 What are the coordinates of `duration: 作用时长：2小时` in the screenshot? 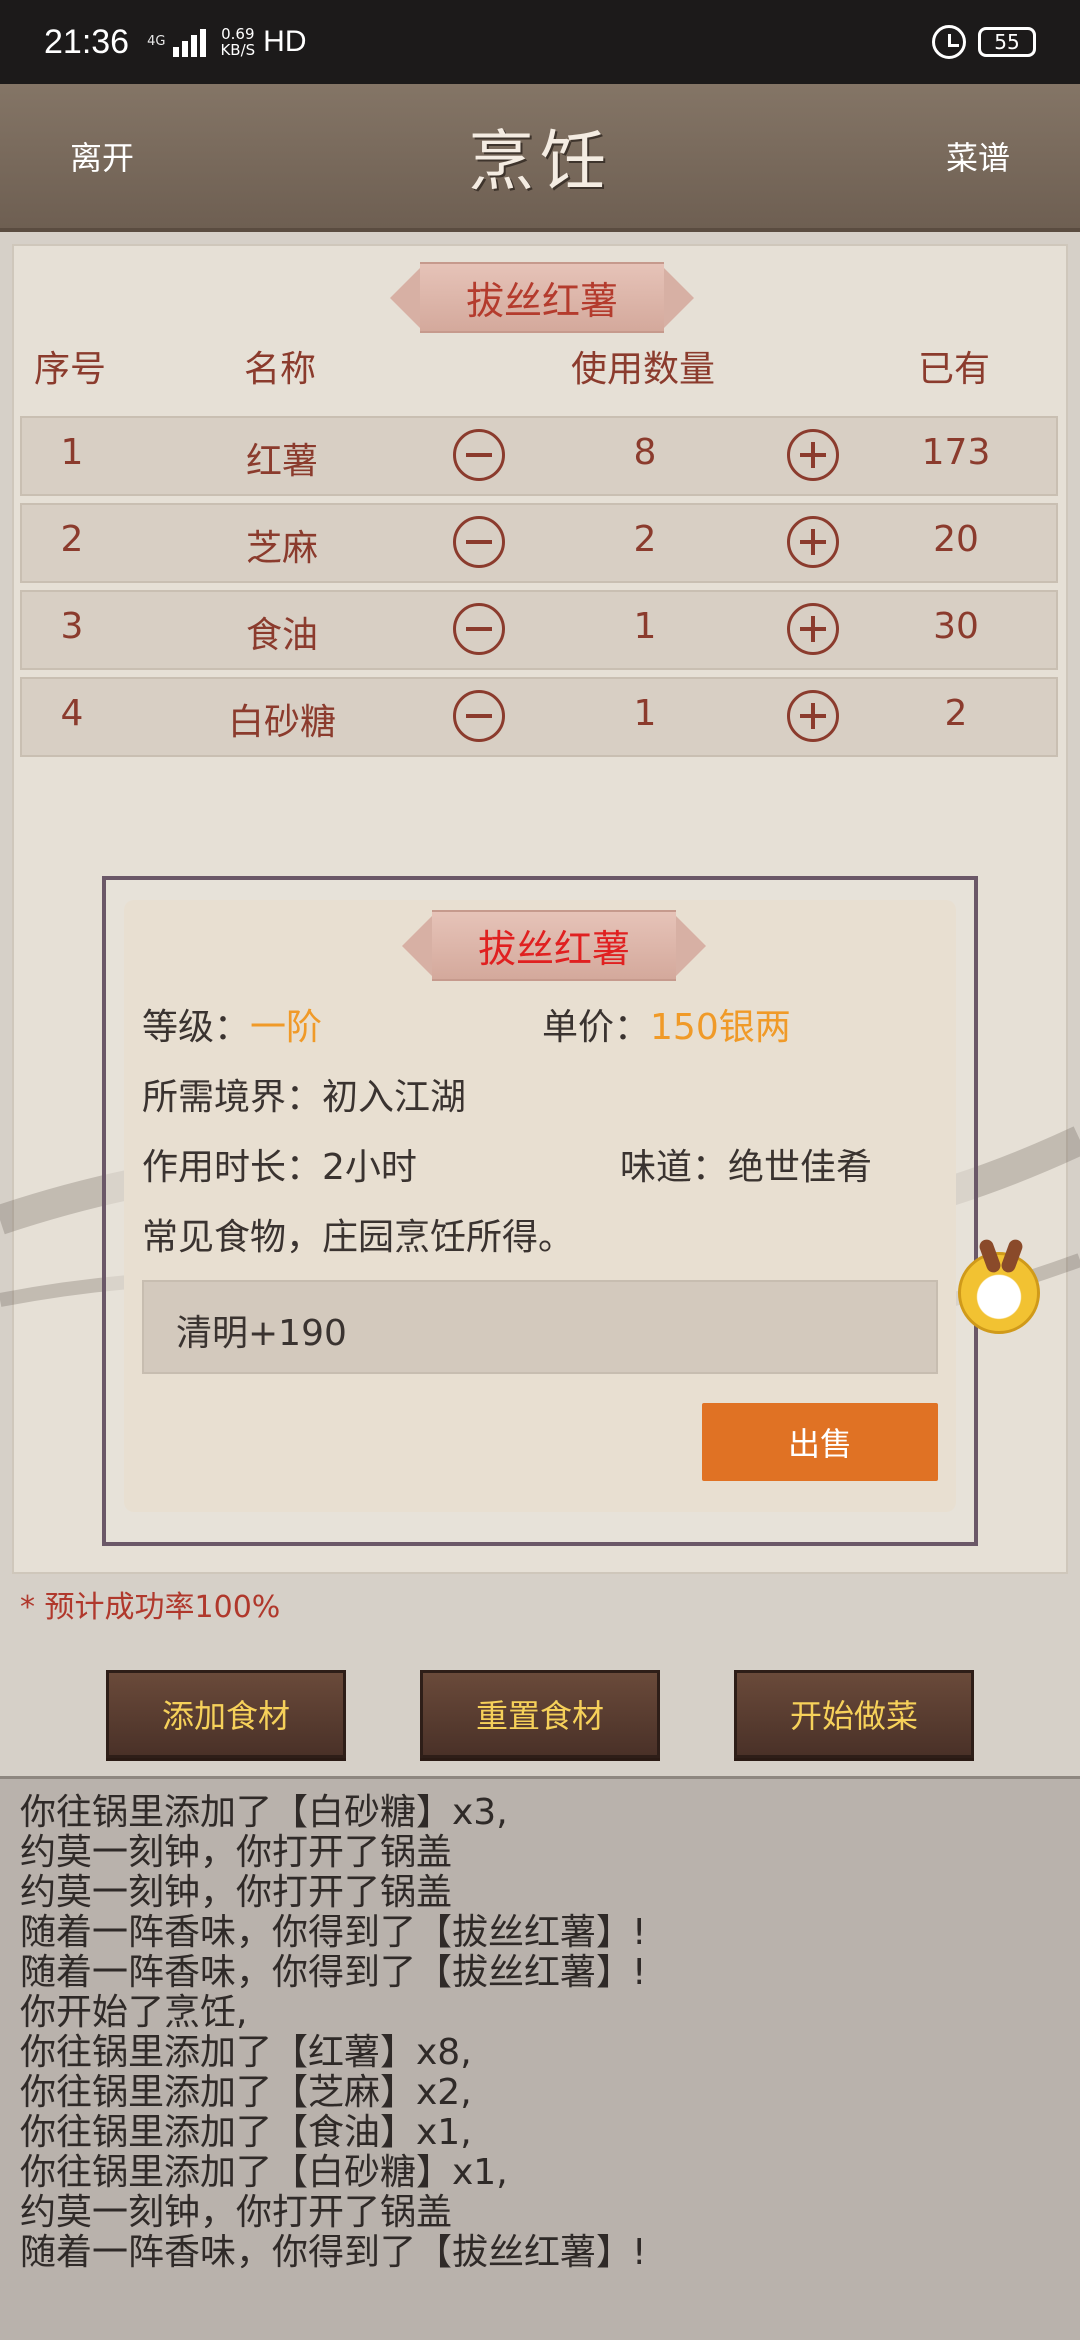 It's located at (279, 1167).